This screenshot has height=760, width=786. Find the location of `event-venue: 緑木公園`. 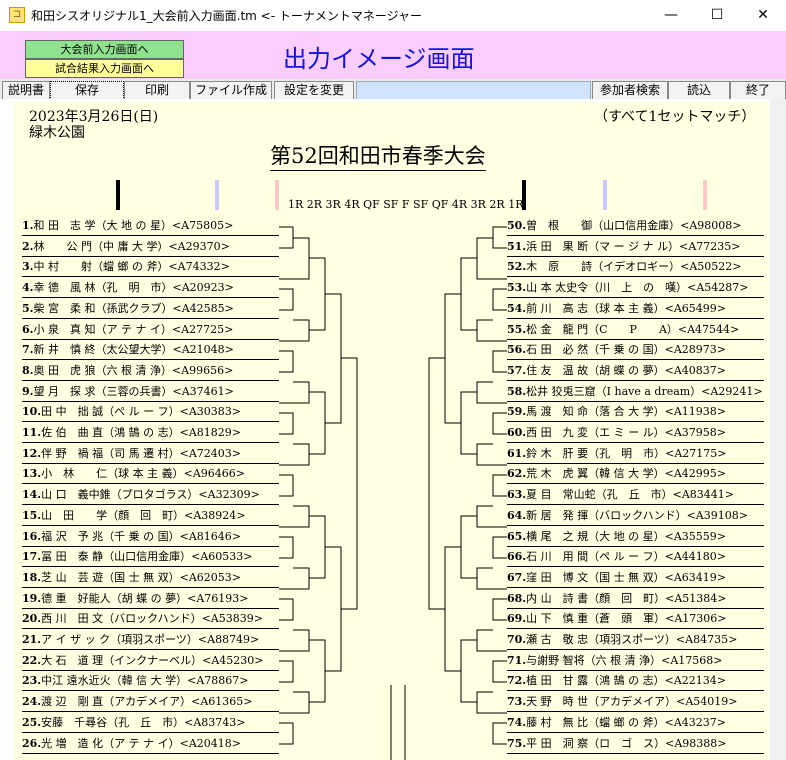

event-venue: 緑木公園 is located at coordinates (57, 133).